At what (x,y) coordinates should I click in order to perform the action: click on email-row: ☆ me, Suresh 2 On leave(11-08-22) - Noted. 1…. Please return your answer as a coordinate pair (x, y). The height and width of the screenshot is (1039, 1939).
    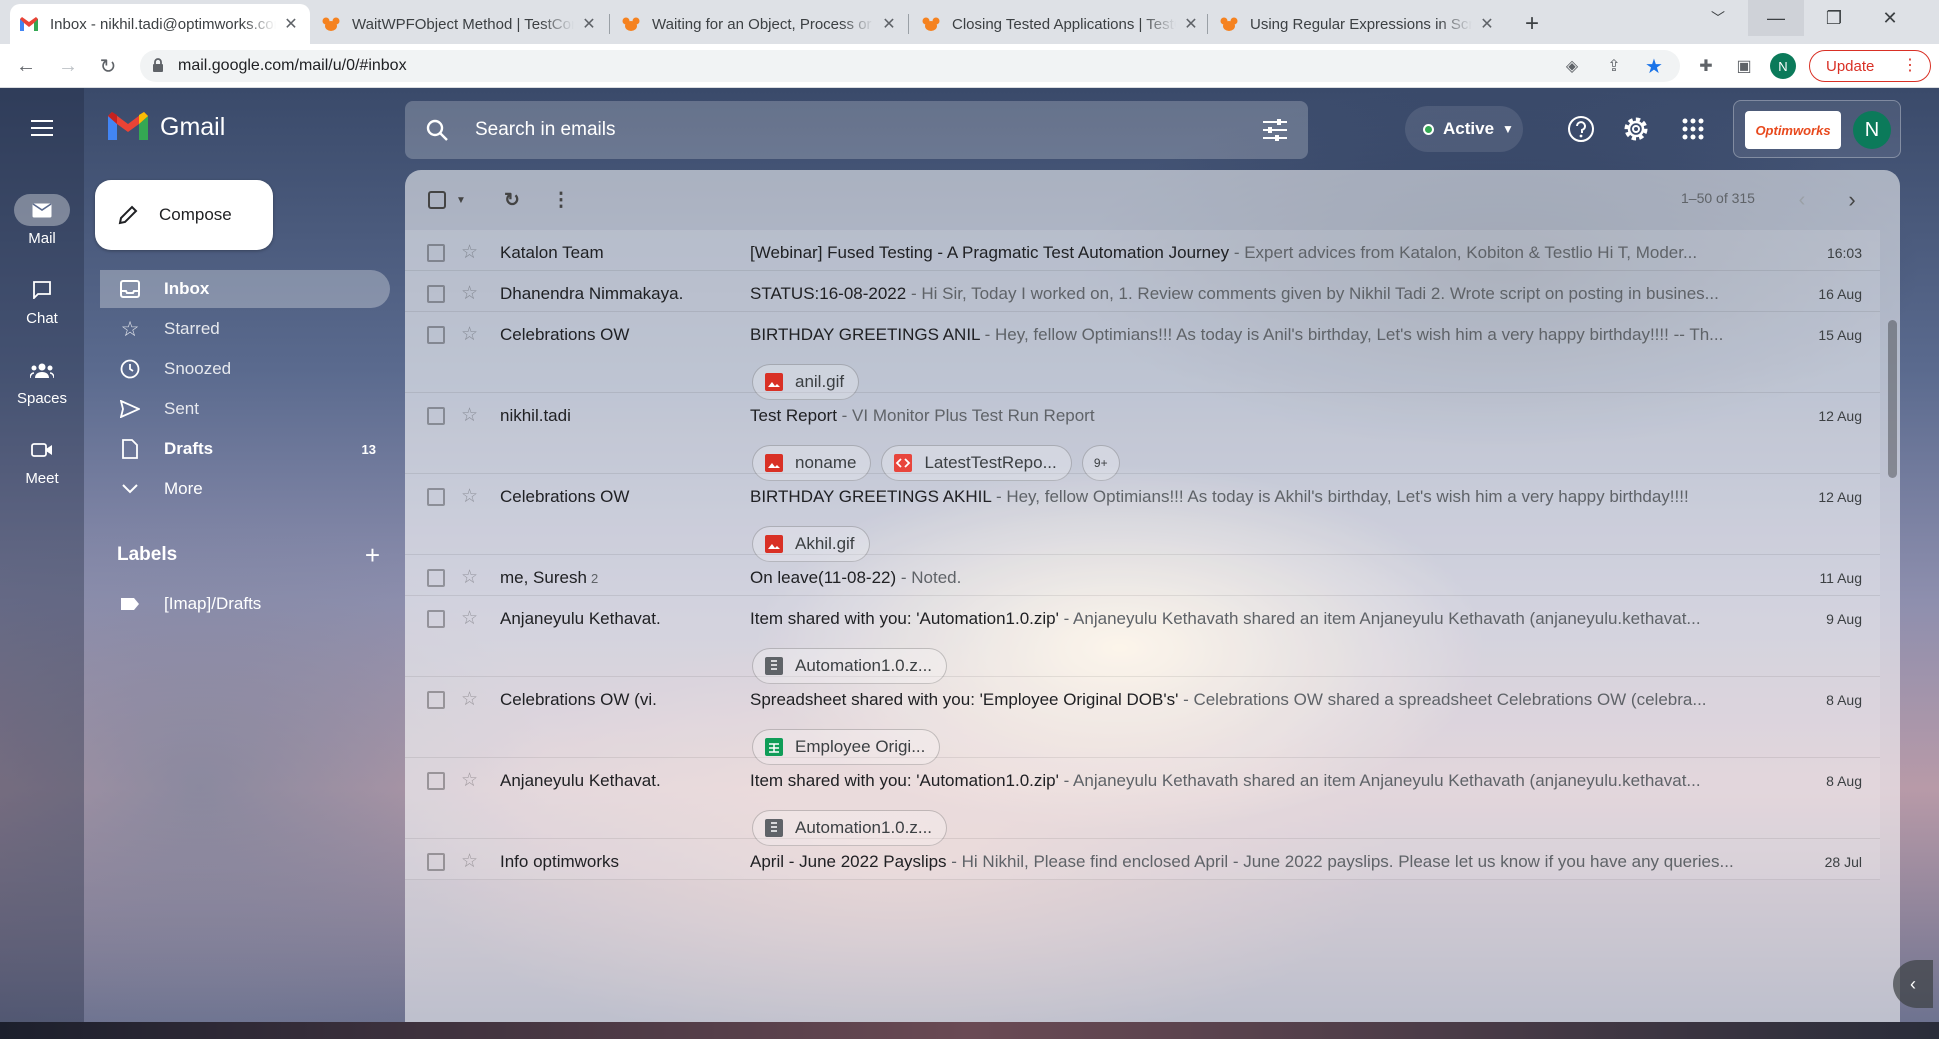
    Looking at the image, I should click on (1142, 575).